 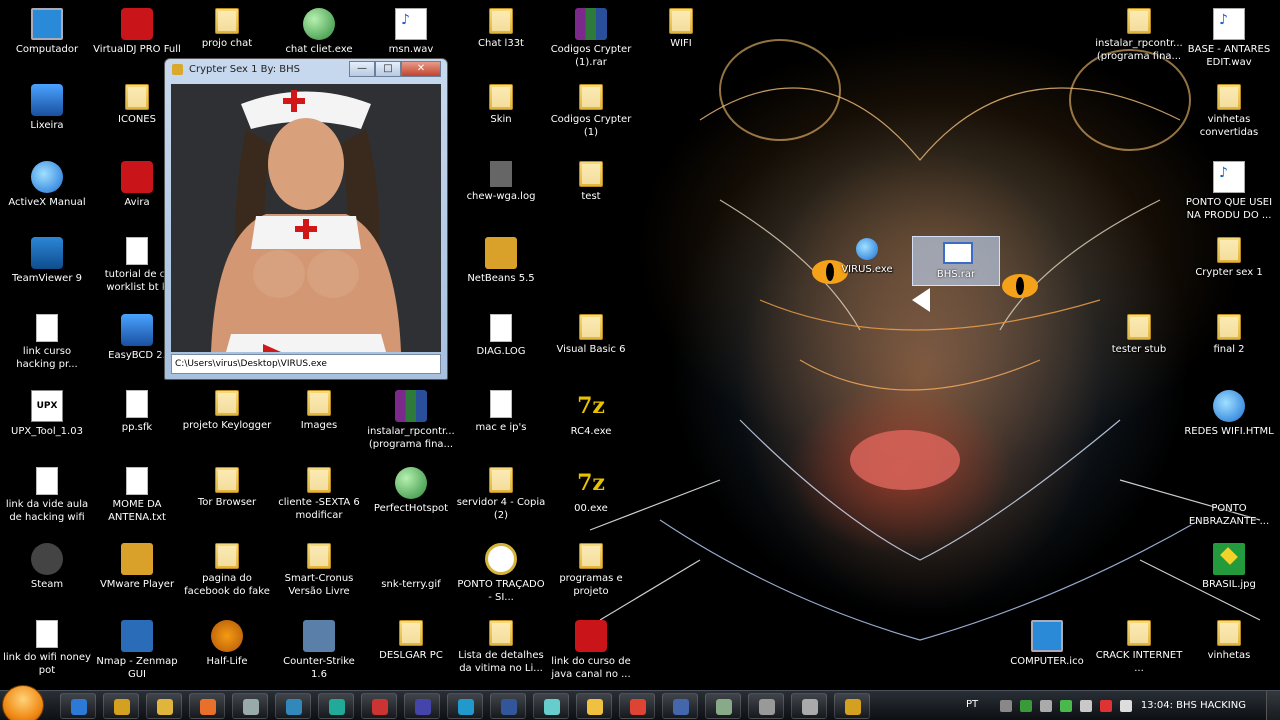 What do you see at coordinates (47, 577) in the screenshot?
I see `desktop-icon: Steam` at bounding box center [47, 577].